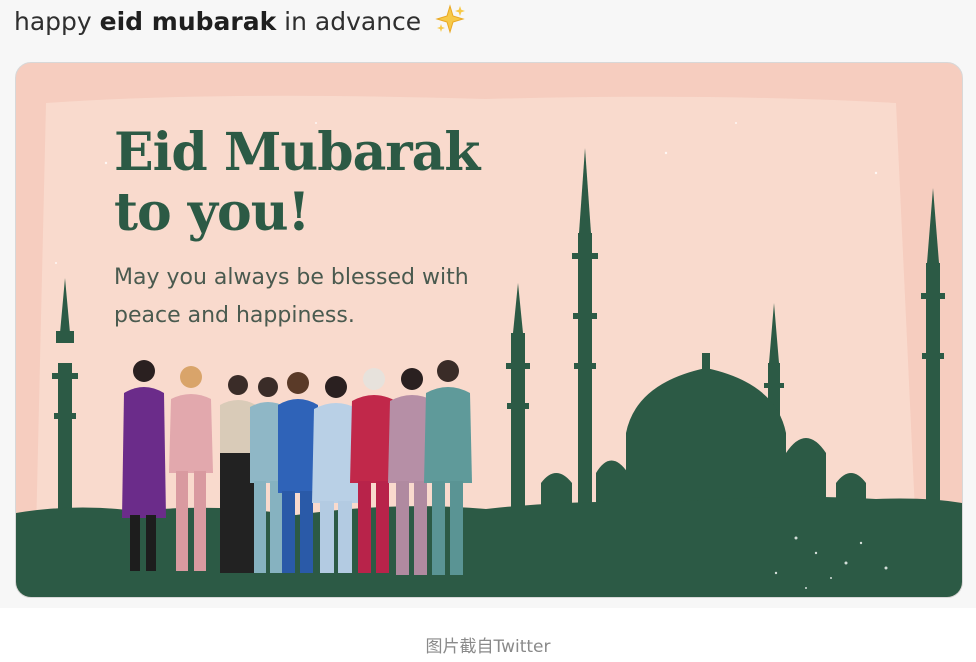 The image size is (976, 662). What do you see at coordinates (450, 24) in the screenshot?
I see `sparkles-icon` at bounding box center [450, 24].